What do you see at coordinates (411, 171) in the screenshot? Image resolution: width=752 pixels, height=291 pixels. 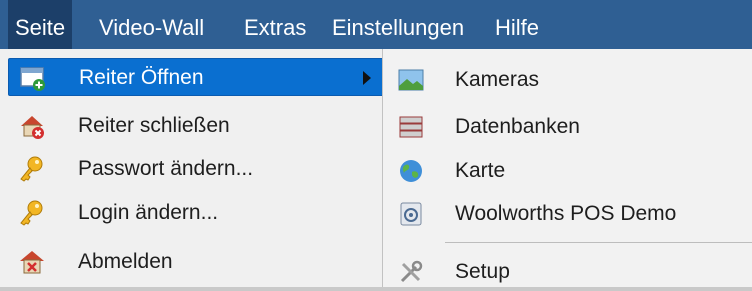 I see `globe-icon` at bounding box center [411, 171].